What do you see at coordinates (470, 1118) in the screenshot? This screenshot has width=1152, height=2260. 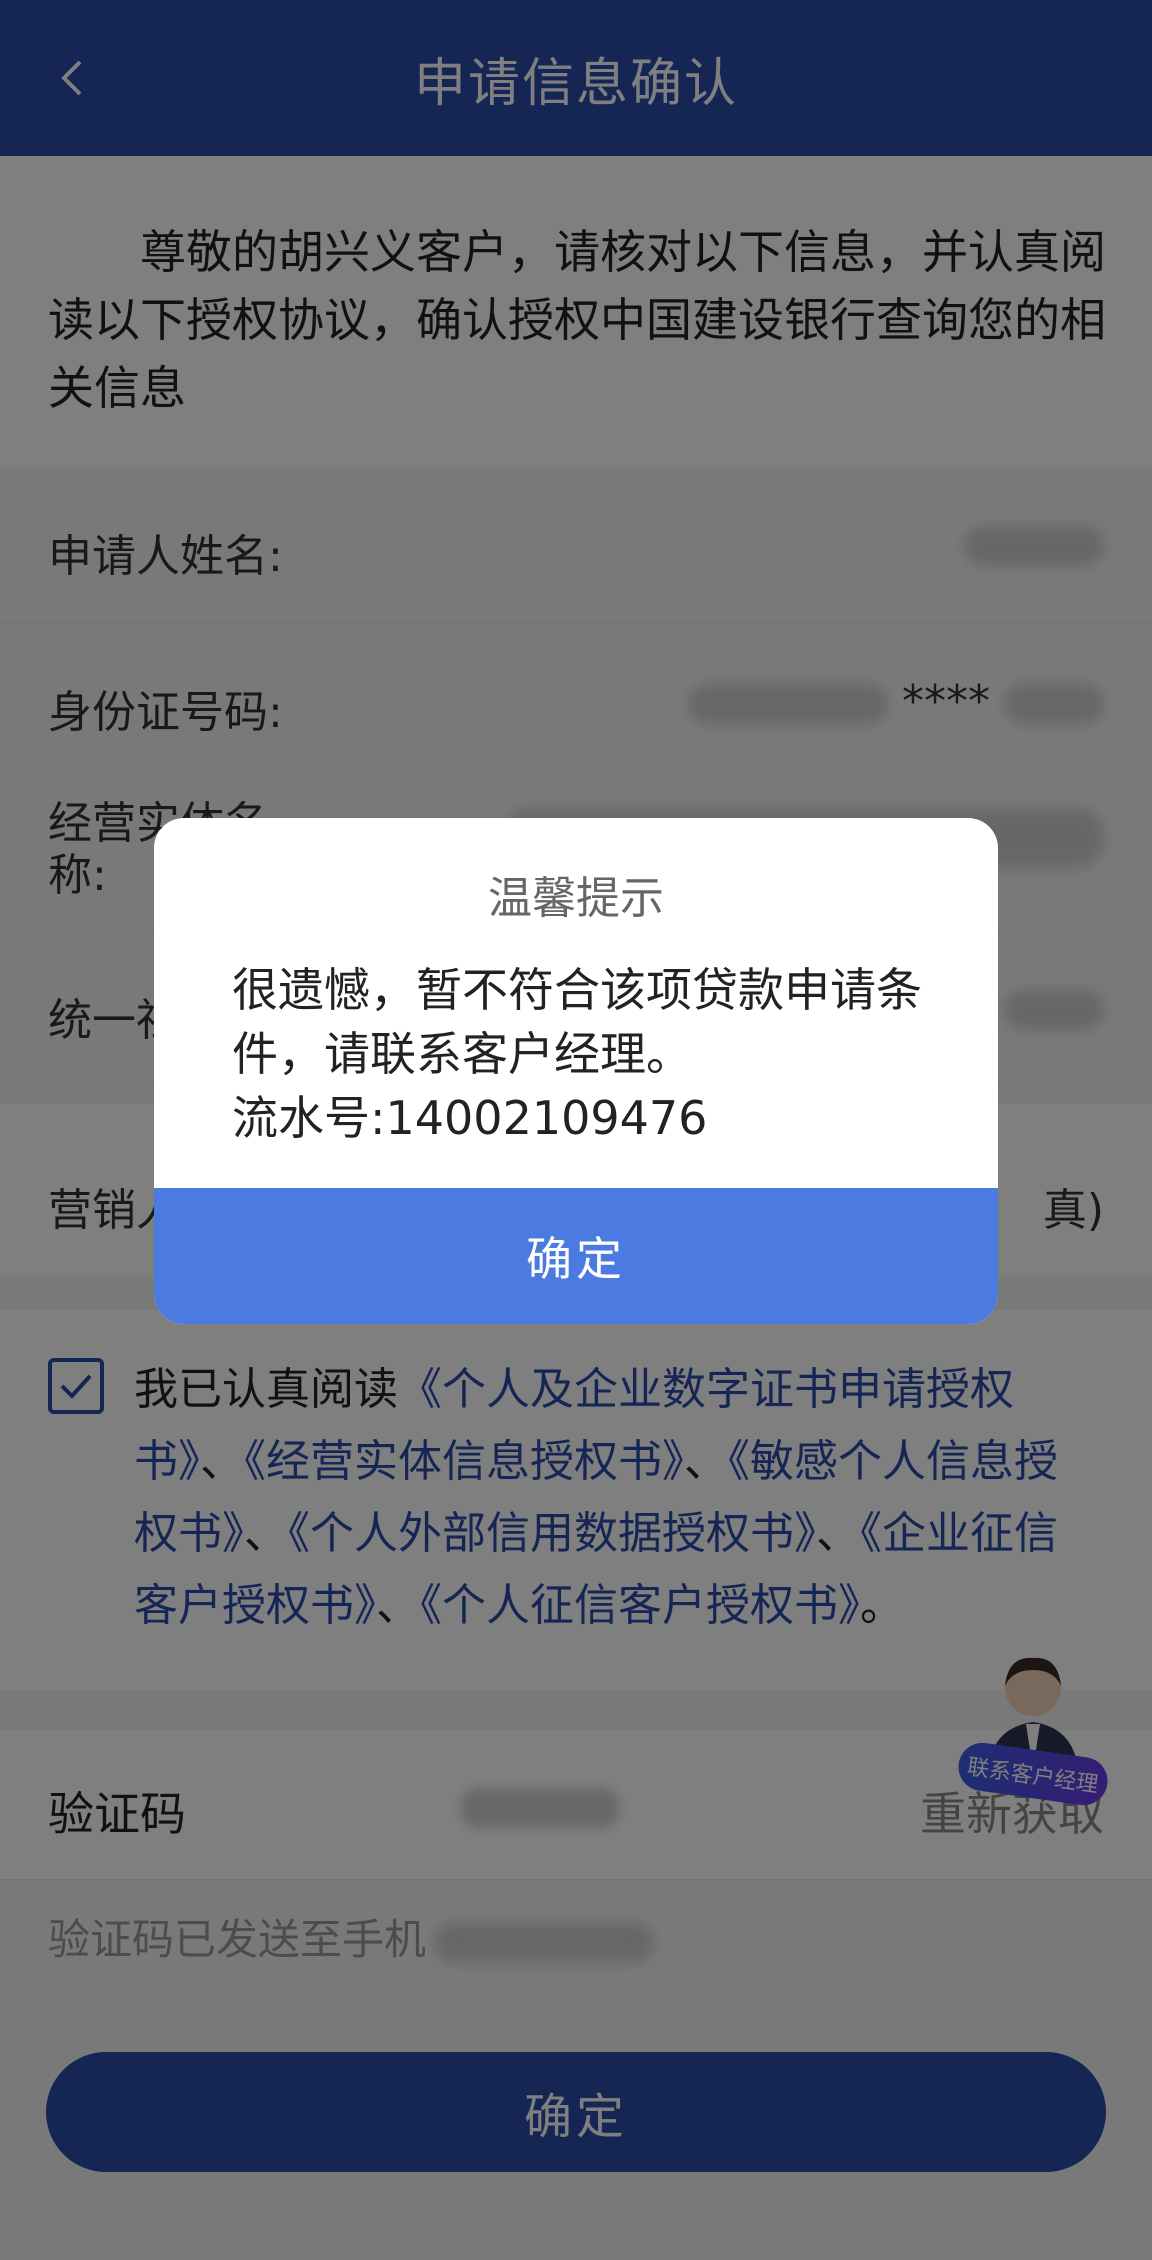 I see `dialog-serial-number: 流水号:14002109476` at bounding box center [470, 1118].